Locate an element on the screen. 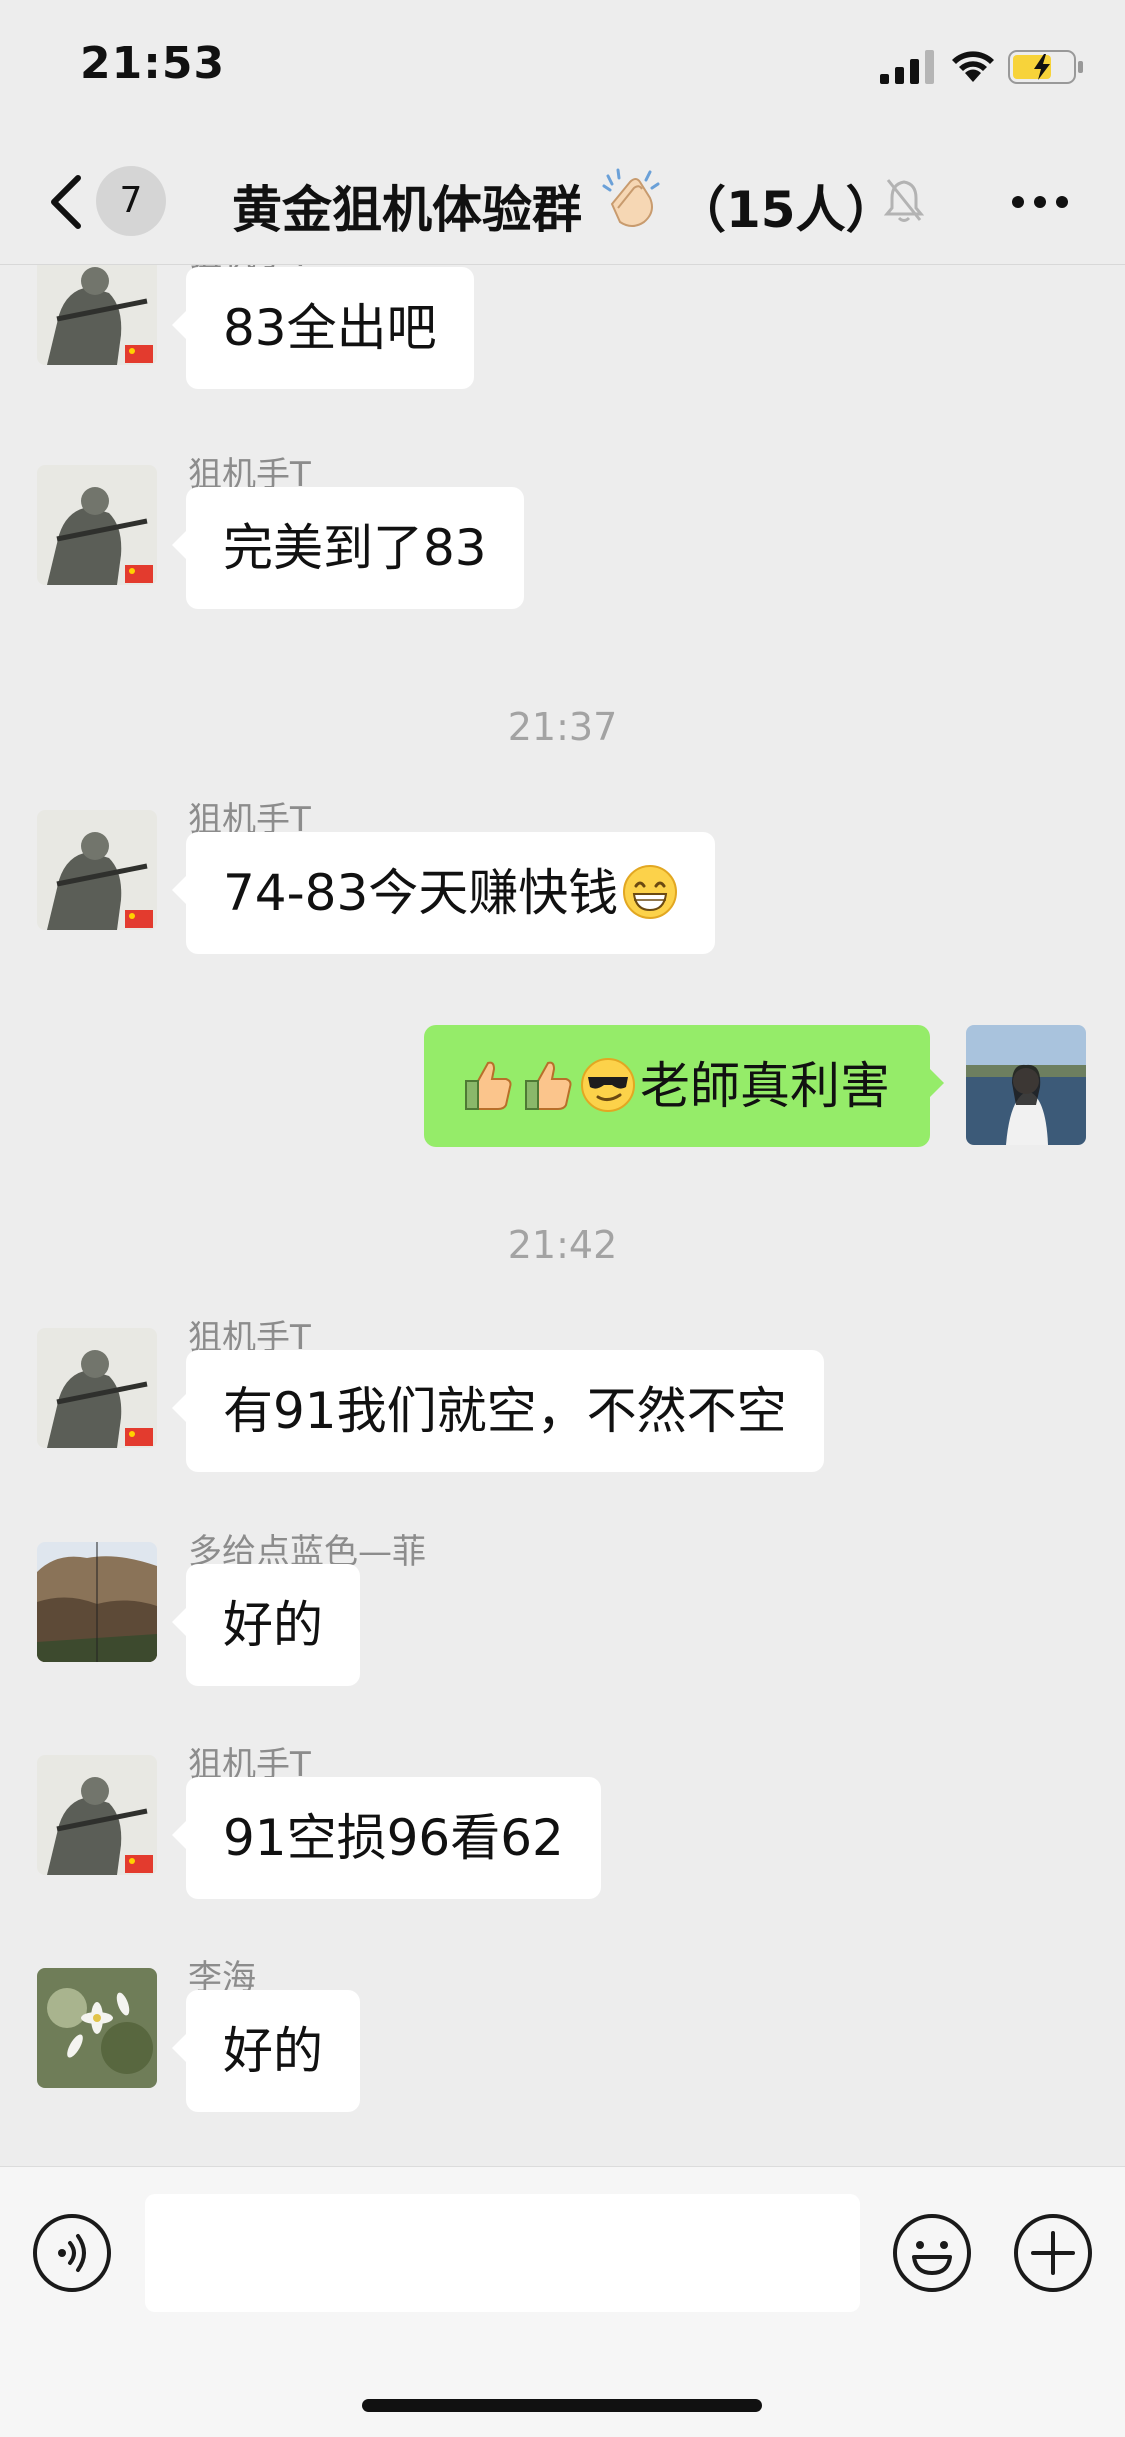 This screenshot has height=2437, width=1125. battery-icon is located at coordinates (1045, 67).